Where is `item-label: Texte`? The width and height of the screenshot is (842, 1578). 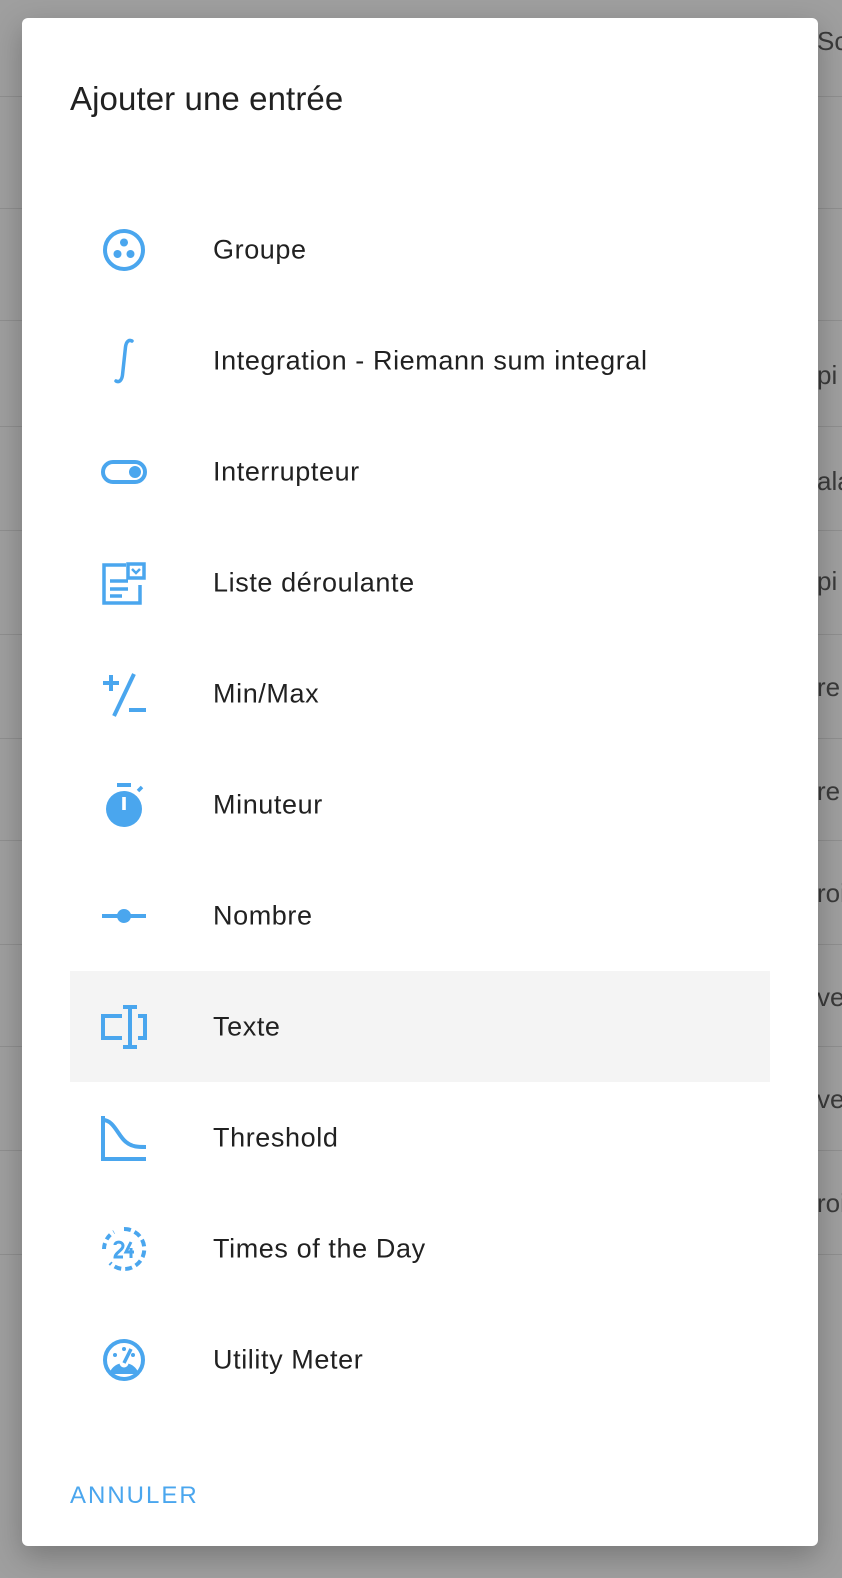 item-label: Texte is located at coordinates (247, 1026).